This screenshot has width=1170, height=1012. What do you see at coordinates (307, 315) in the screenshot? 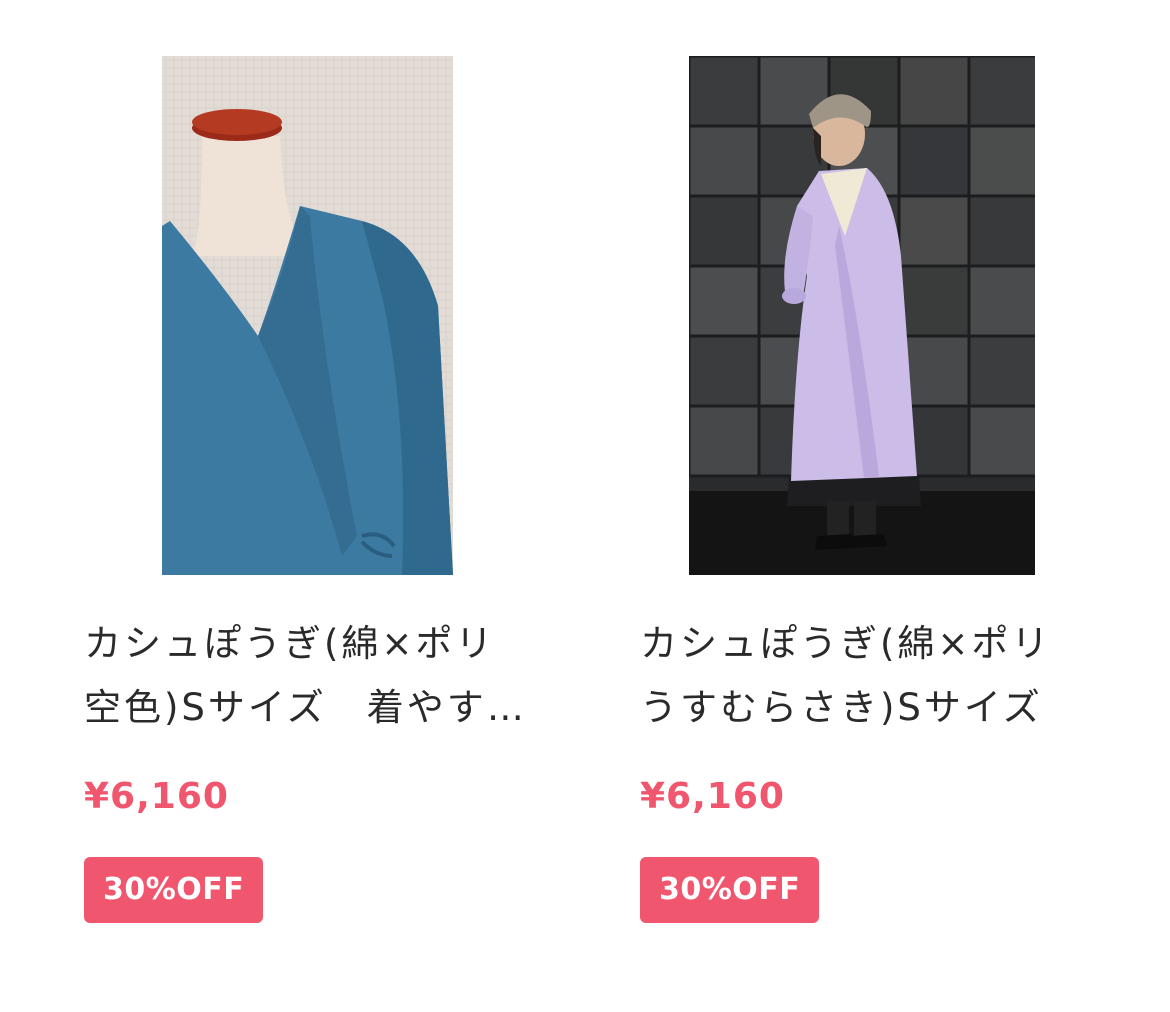
I see `product-image` at bounding box center [307, 315].